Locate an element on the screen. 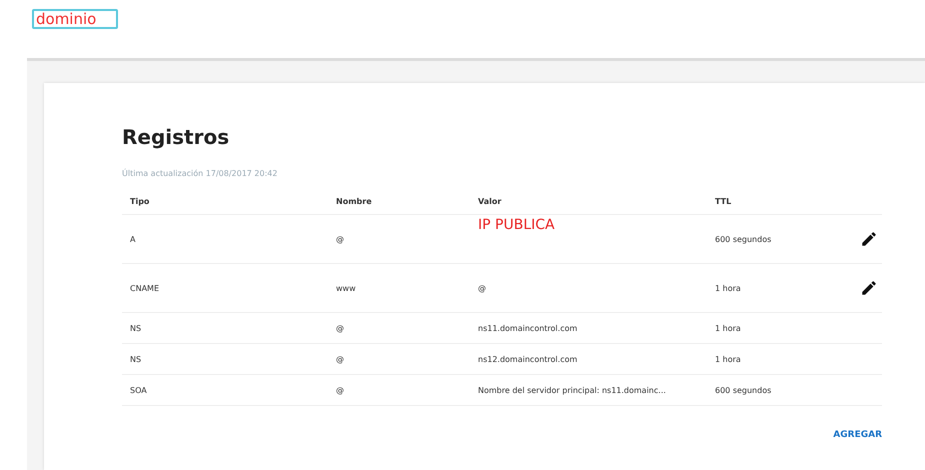 The height and width of the screenshot is (470, 925). table-cell: ns11.domaincontrol.com is located at coordinates (528, 328).